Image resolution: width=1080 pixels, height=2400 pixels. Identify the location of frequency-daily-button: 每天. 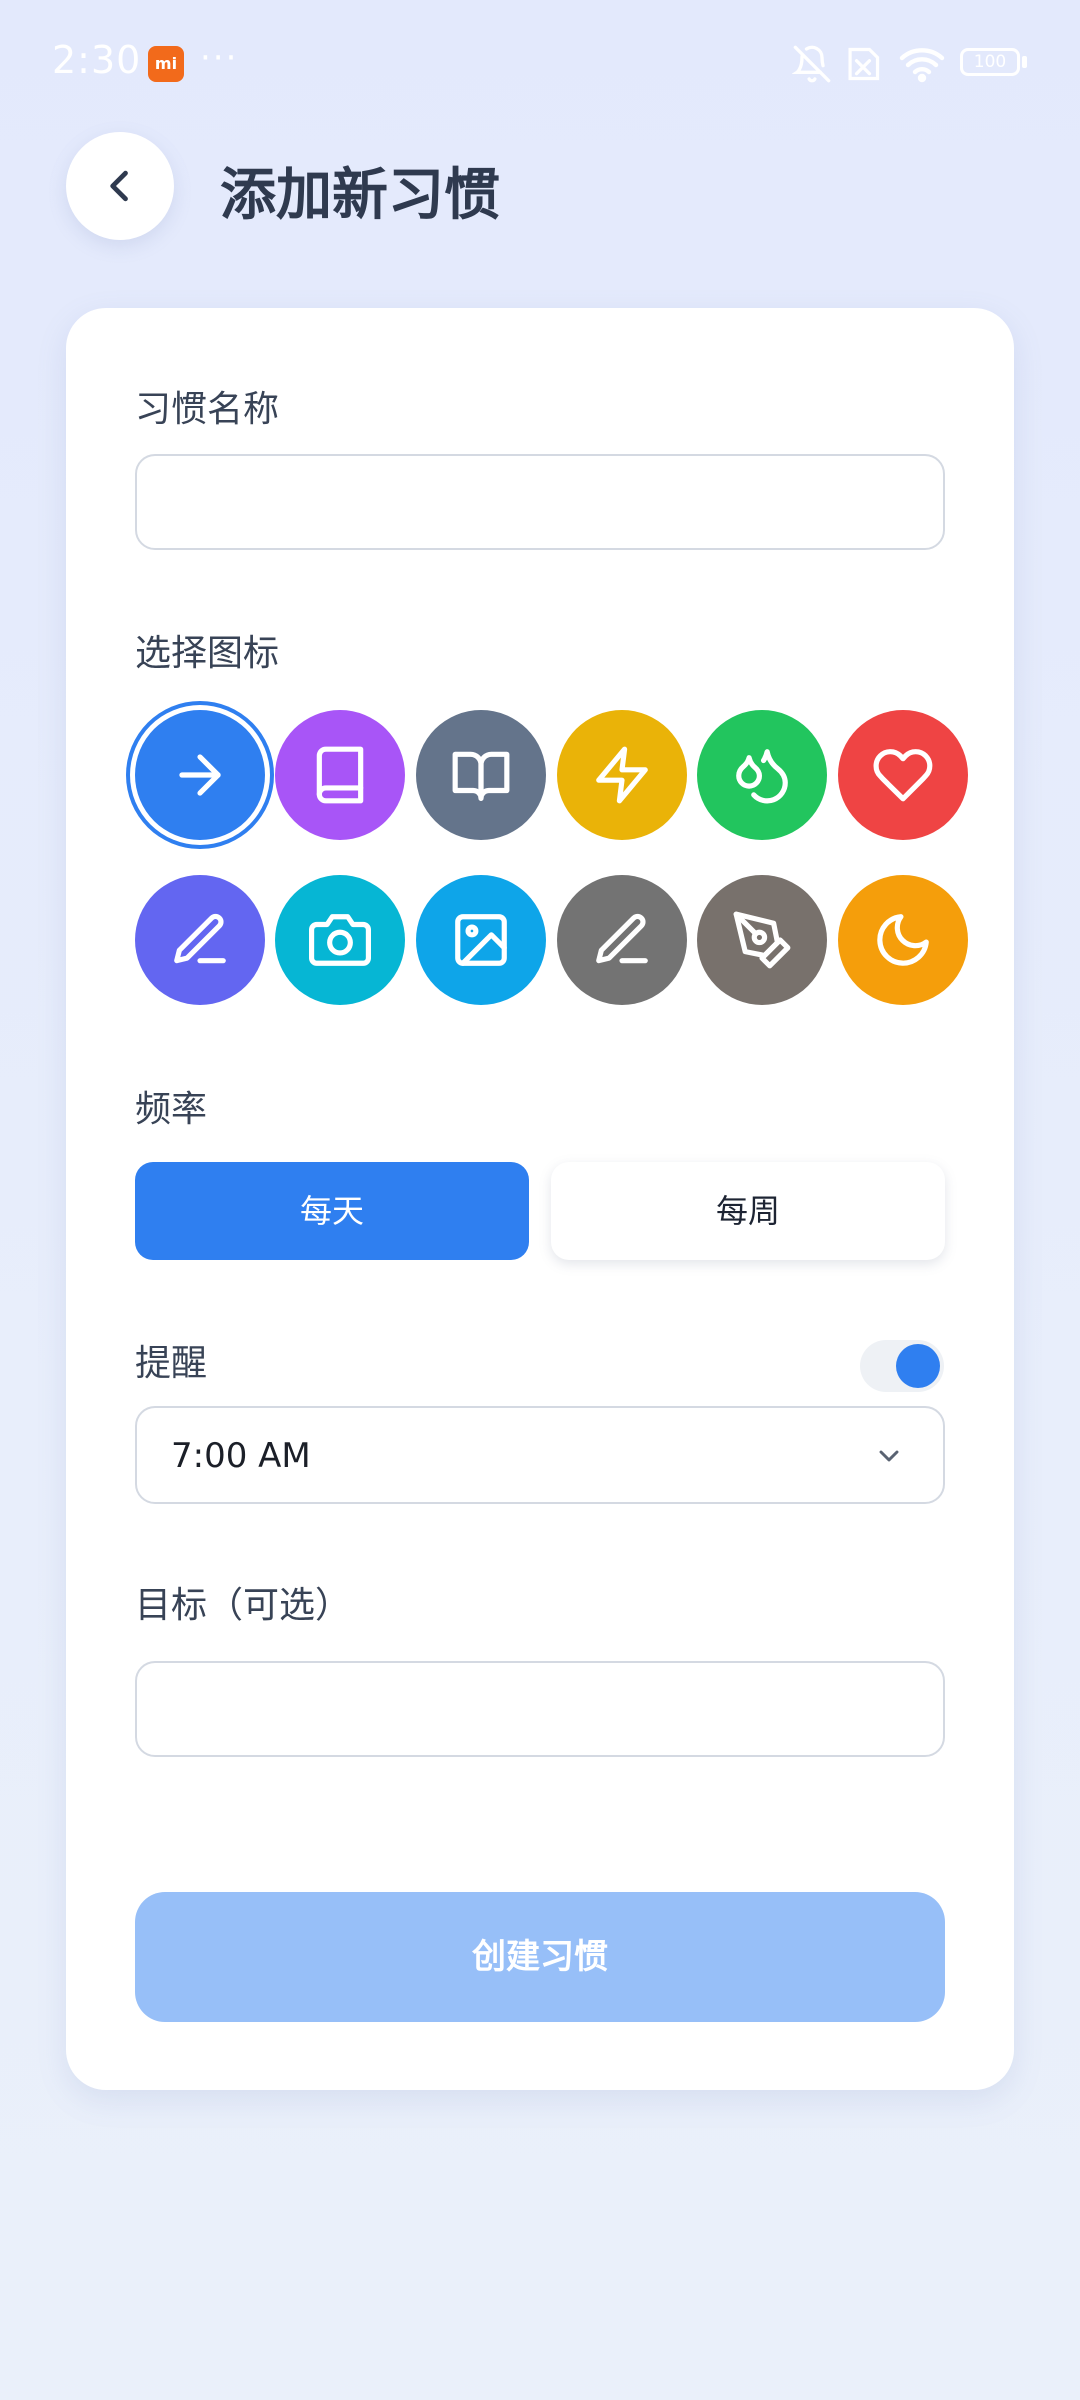
(332, 1211).